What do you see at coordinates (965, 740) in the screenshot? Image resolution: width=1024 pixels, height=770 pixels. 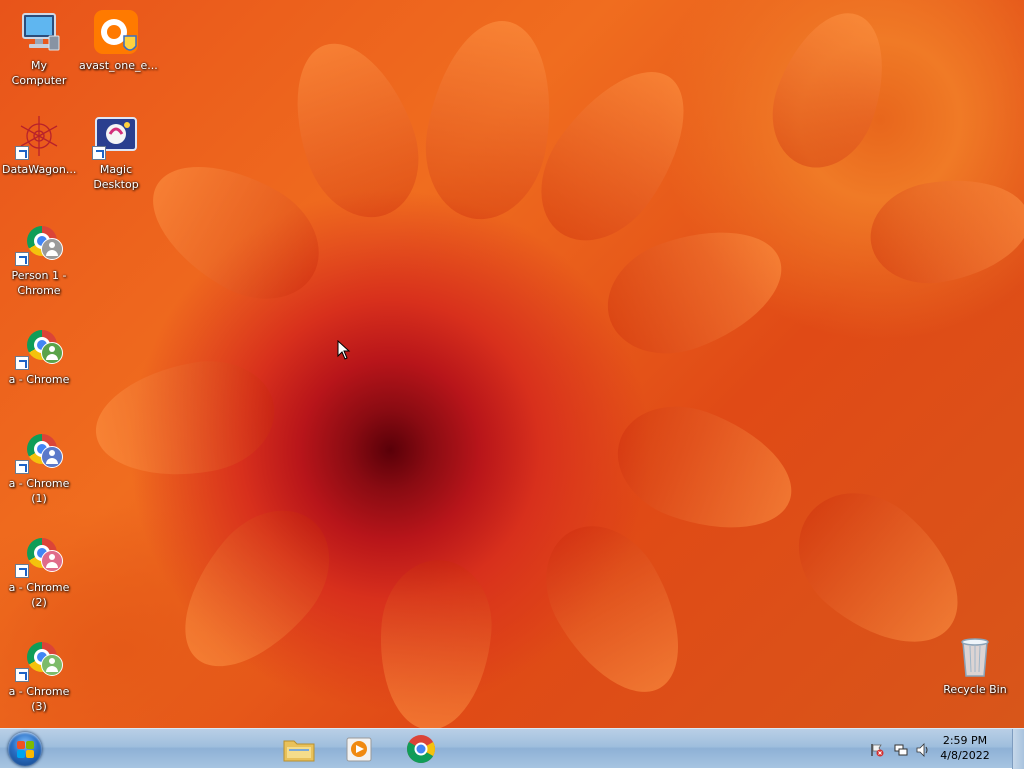 I see `clock-time: 2:59 PM` at bounding box center [965, 740].